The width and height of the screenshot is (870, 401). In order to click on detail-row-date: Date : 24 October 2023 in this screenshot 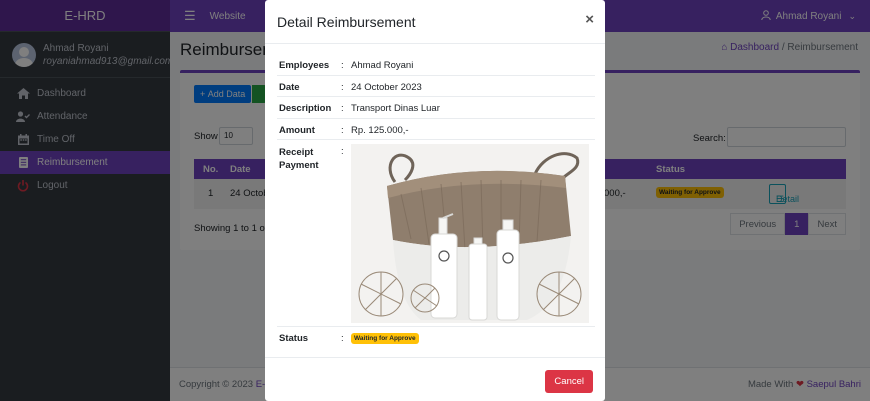, I will do `click(436, 86)`.